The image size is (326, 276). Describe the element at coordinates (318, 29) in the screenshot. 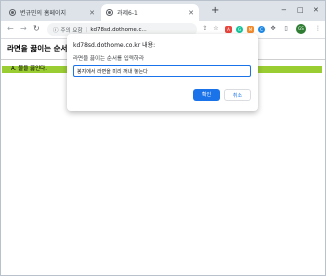

I see `menu-kebab-icon: ⋮` at that location.